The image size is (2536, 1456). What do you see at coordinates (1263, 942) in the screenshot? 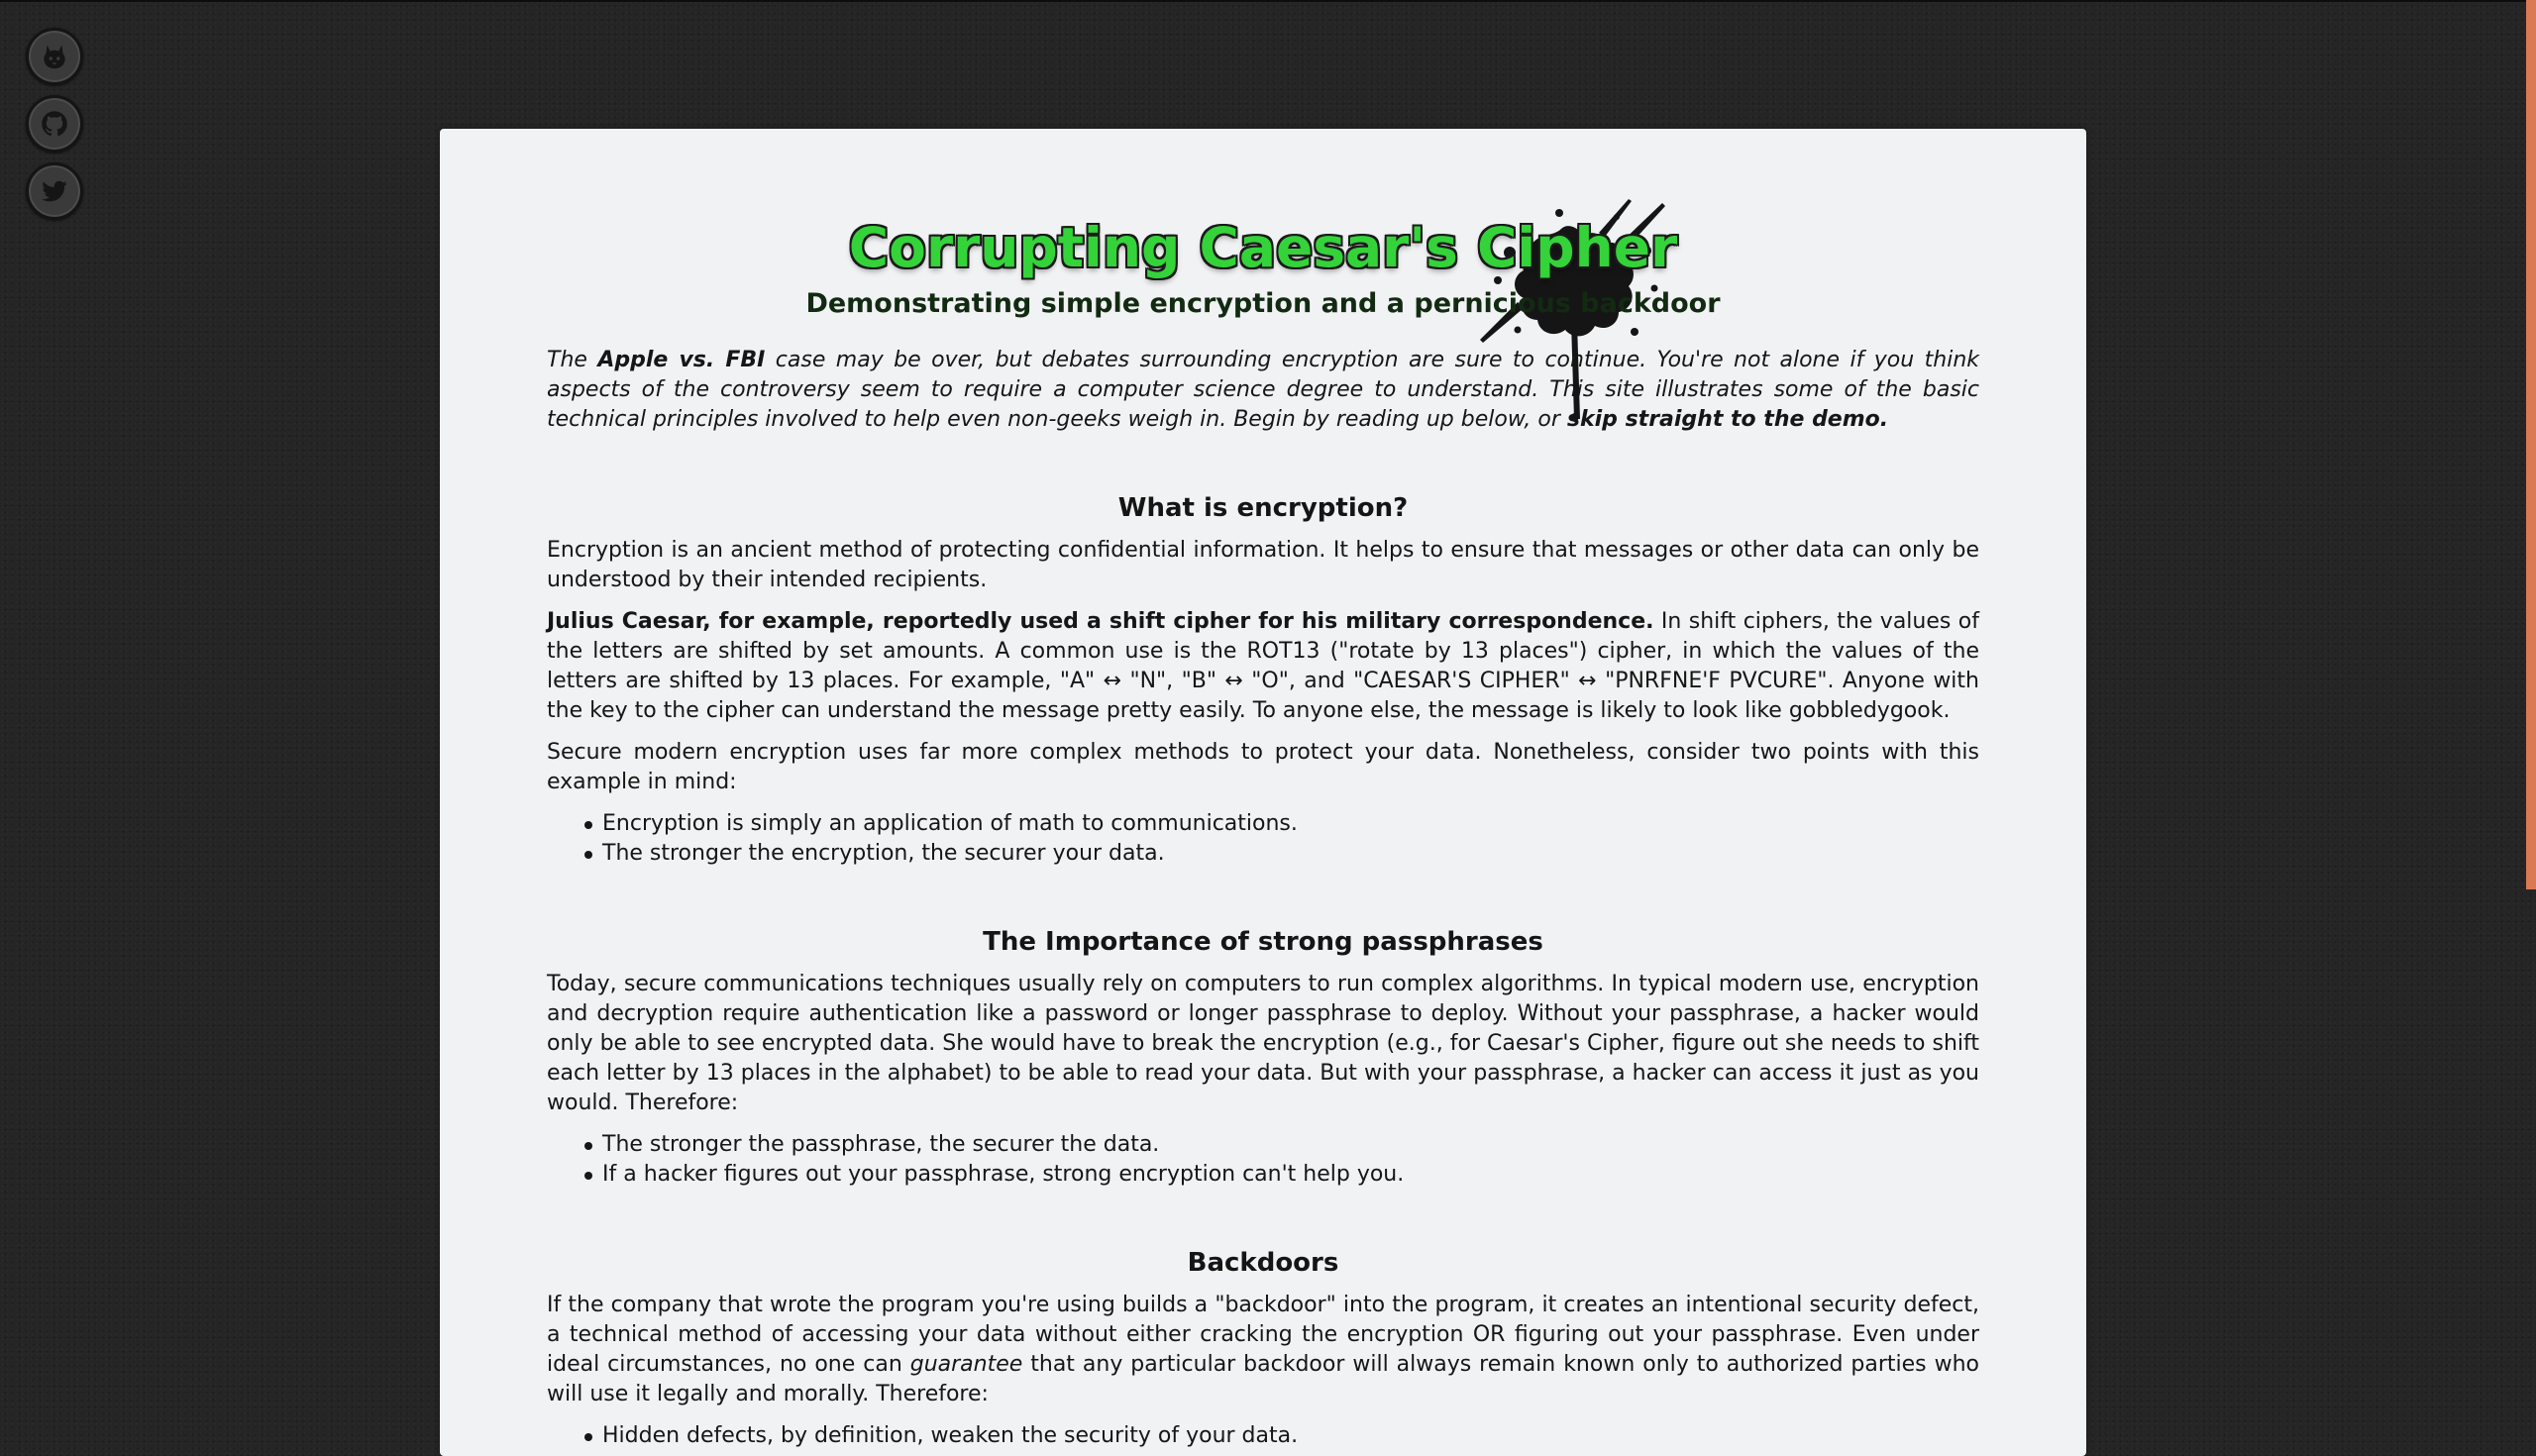
I see `heading-strong-passphrases: The Importance of strong passphrases` at bounding box center [1263, 942].